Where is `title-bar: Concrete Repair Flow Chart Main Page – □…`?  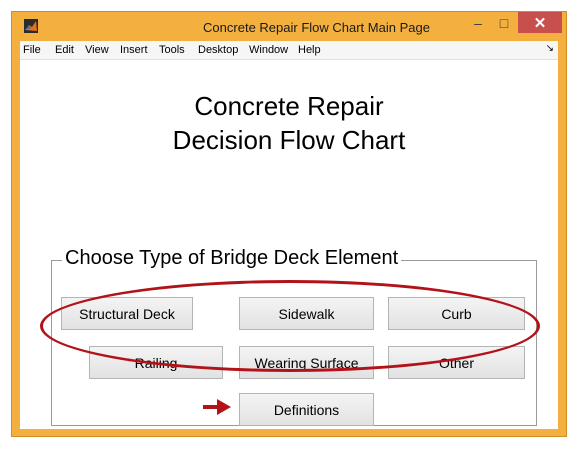 title-bar: Concrete Repair Flow Chart Main Page – □… is located at coordinates (289, 26).